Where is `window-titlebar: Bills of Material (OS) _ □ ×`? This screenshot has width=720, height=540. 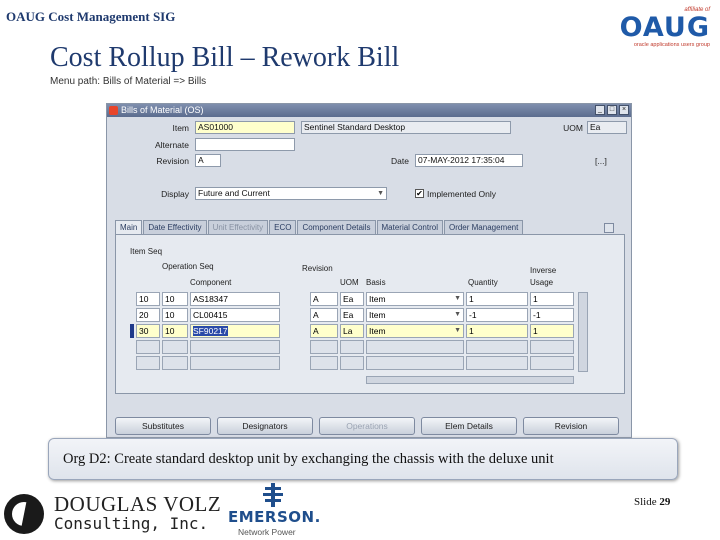
window-titlebar: Bills of Material (OS) _ □ × is located at coordinates (369, 110).